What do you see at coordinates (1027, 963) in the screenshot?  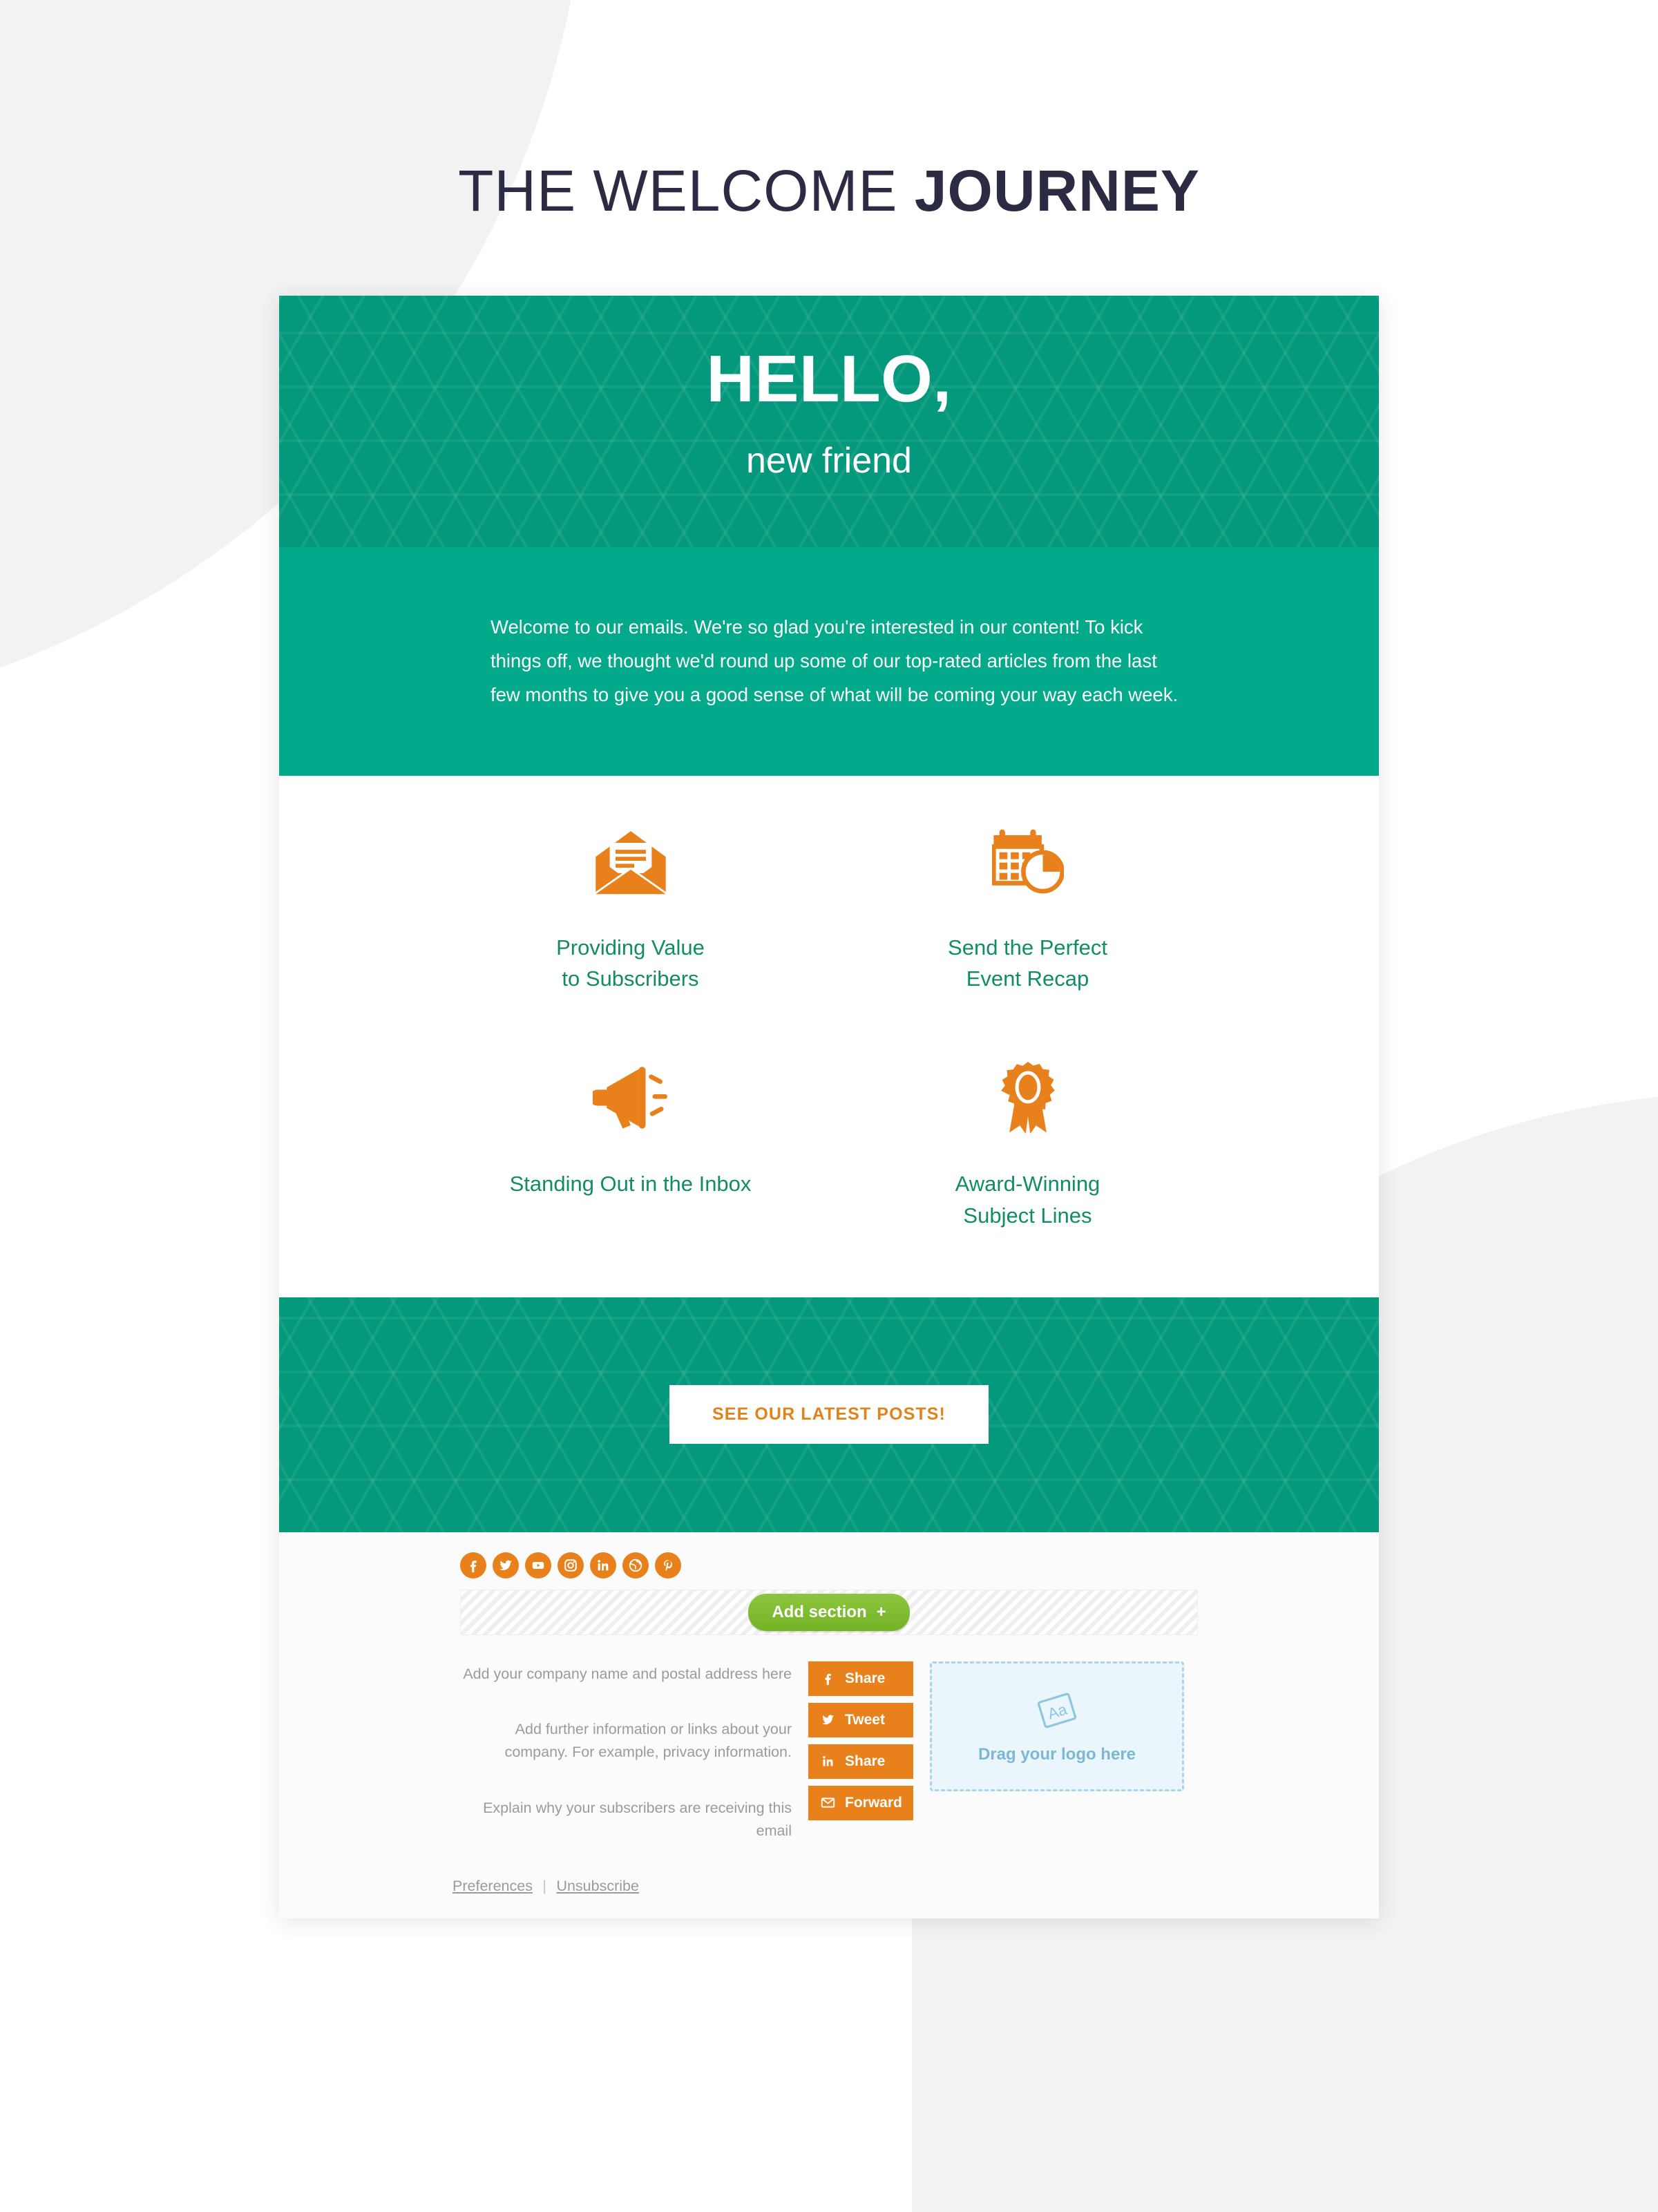 I see `feature-label: Send the Perfect Event Recap` at bounding box center [1027, 963].